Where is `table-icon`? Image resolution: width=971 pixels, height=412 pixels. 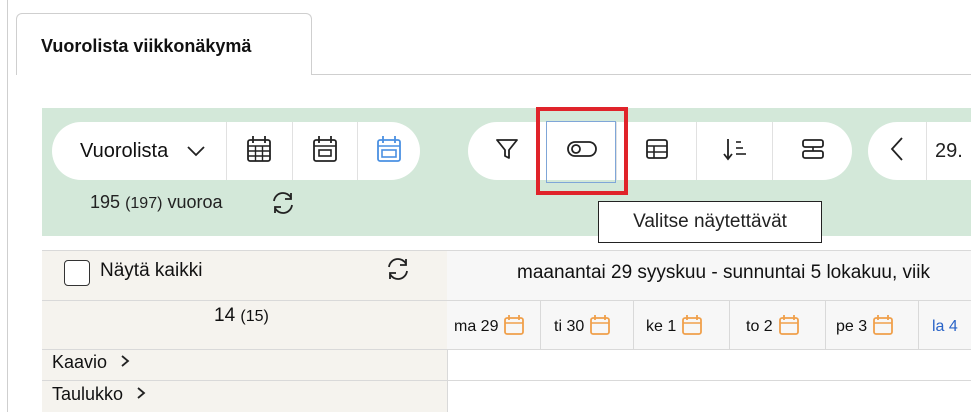 table-icon is located at coordinates (657, 151).